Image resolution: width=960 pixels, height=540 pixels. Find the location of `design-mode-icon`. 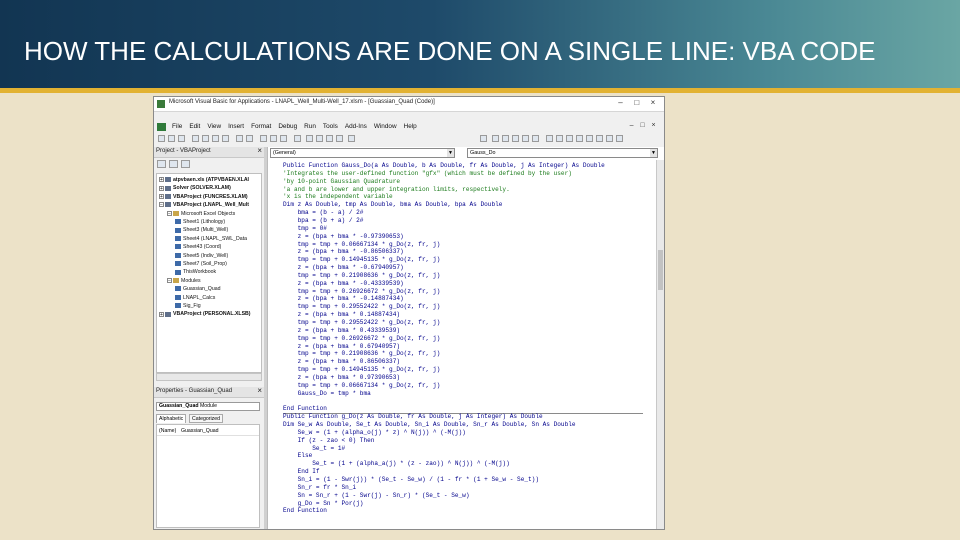

design-mode-icon is located at coordinates (297, 138).